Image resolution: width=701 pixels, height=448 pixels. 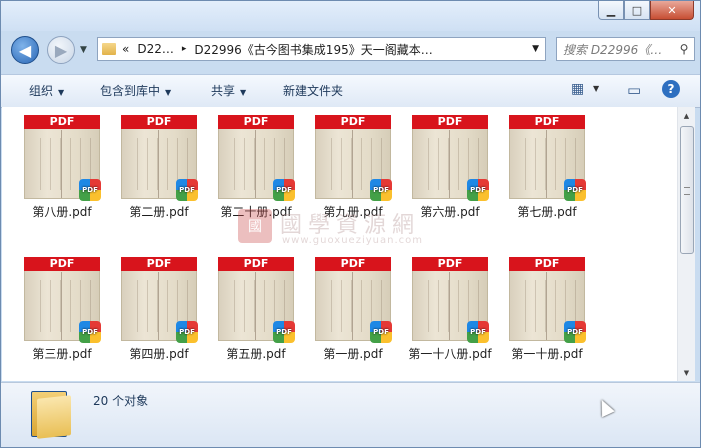 I want to click on file-item: PDF PDF 第八册.pdf, so click(x=62, y=167).